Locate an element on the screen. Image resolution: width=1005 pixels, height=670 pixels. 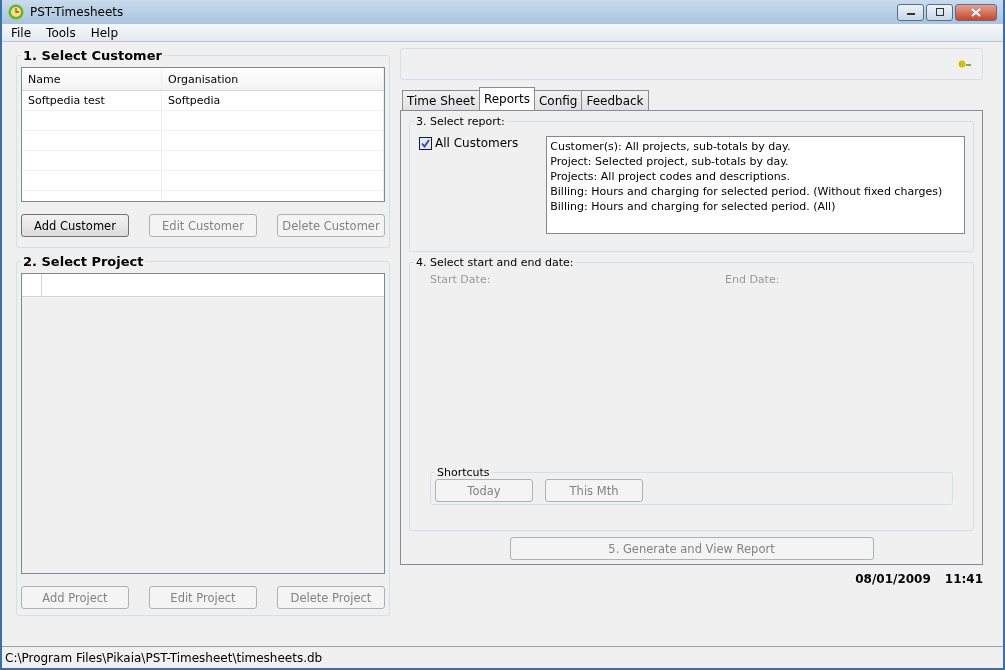
report-list-item: Customer(s): All projects, sub-totals by day. is located at coordinates (755, 146).